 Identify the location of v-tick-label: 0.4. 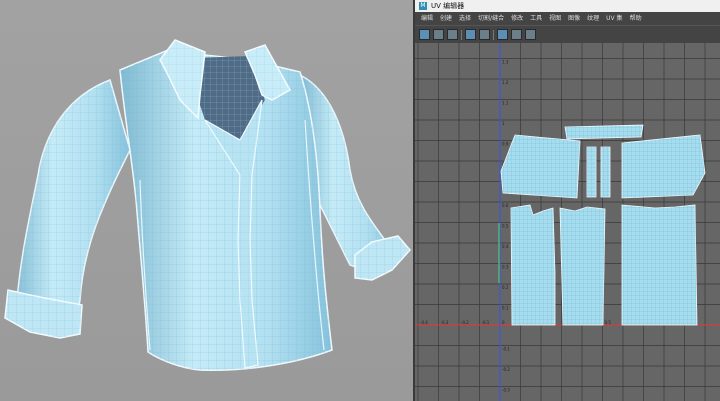
(505, 246).